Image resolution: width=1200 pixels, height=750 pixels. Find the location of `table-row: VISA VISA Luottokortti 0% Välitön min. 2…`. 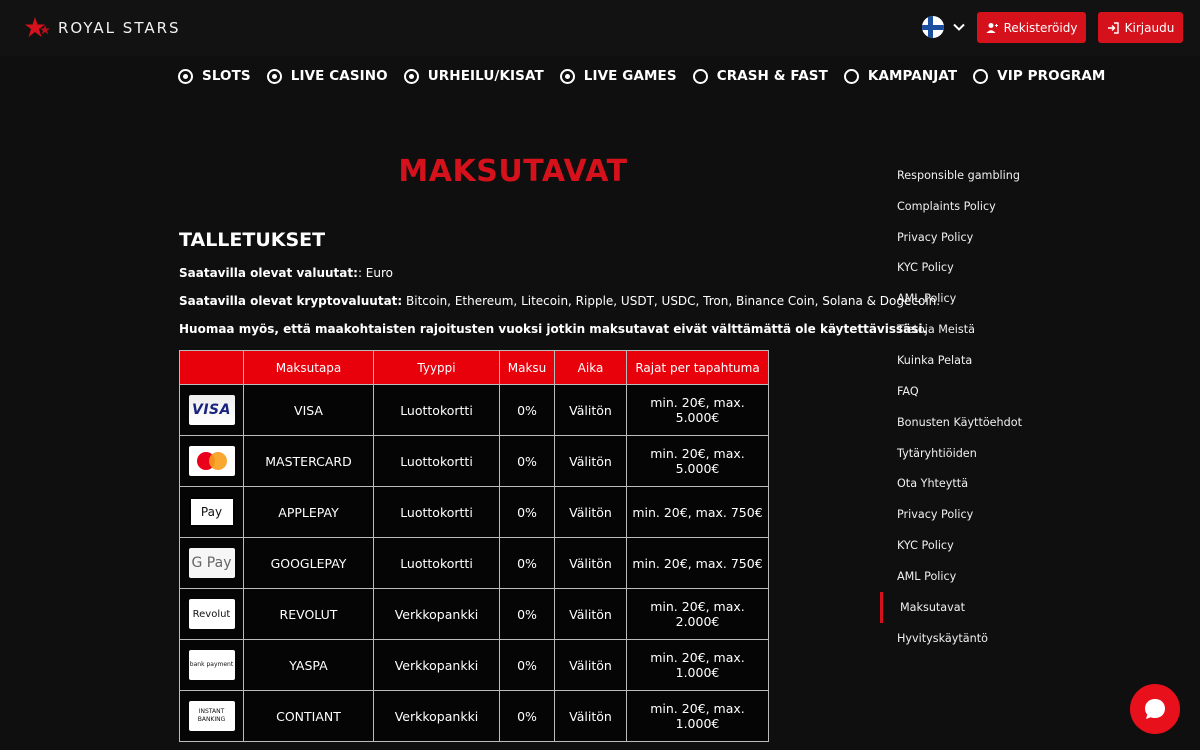

table-row: VISA VISA Luottokortti 0% Välitön min. 2… is located at coordinates (474, 410).